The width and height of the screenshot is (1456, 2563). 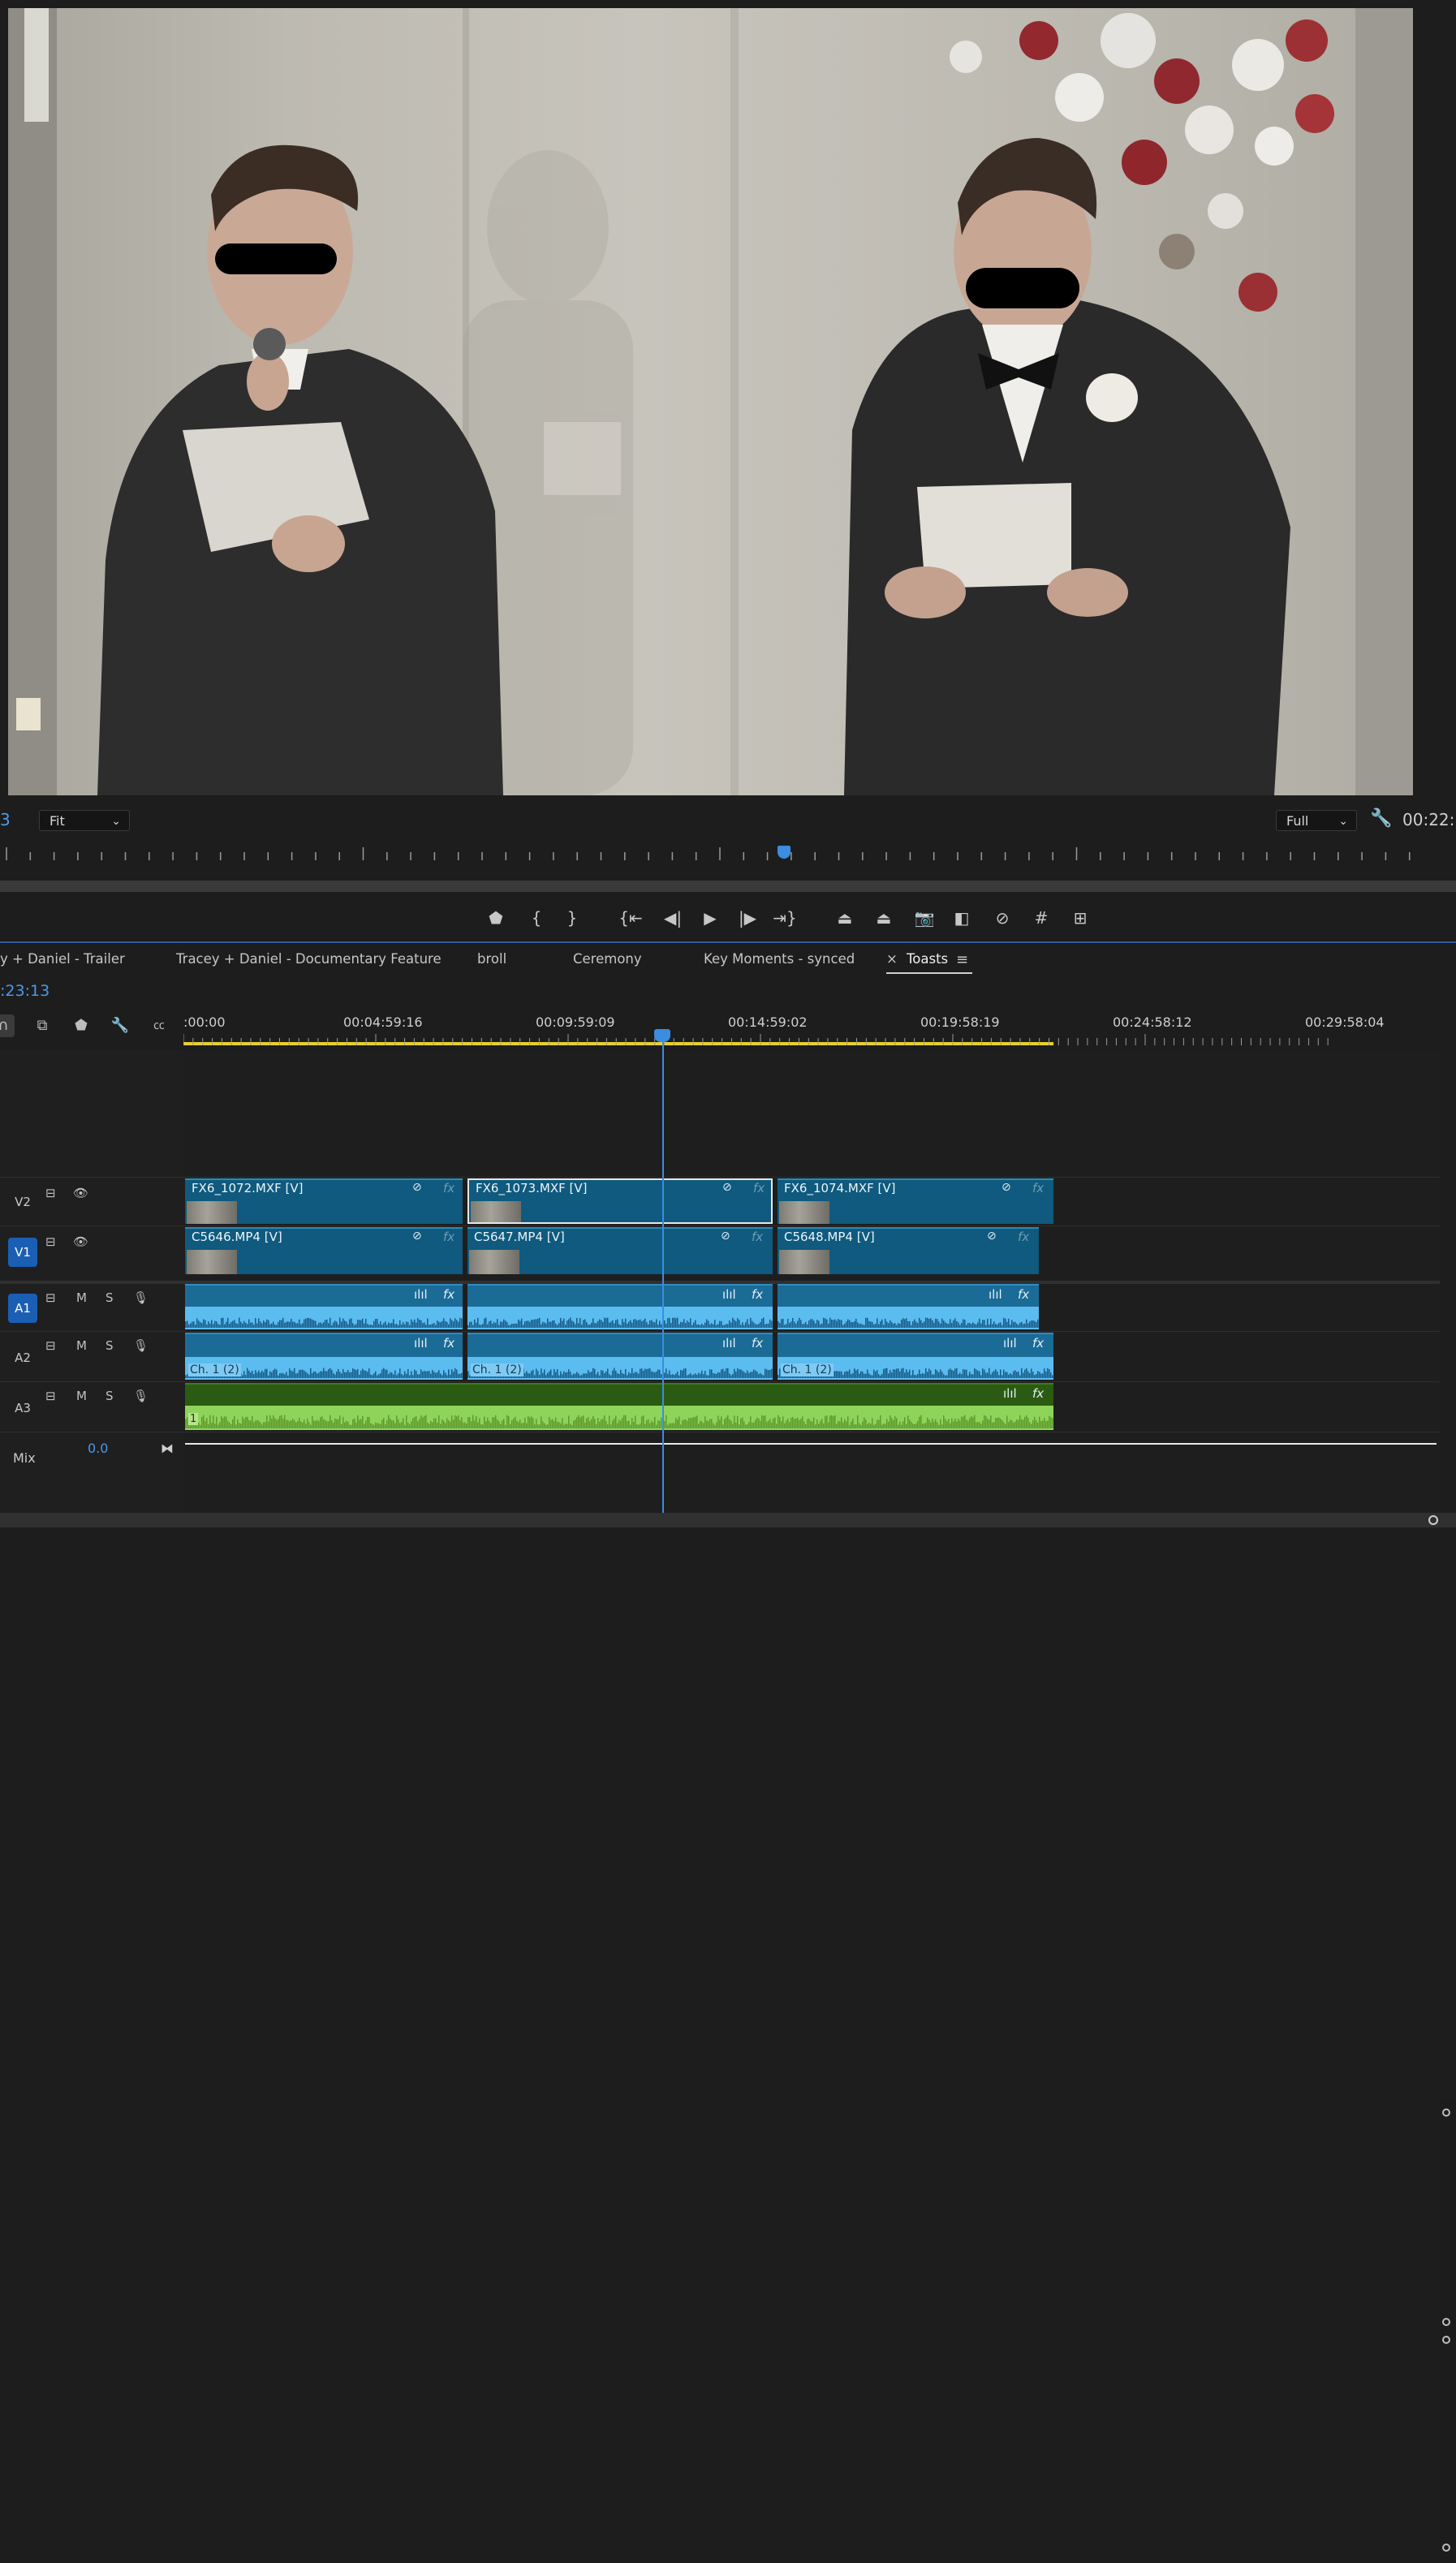 What do you see at coordinates (92, 1356) in the screenshot?
I see `track-header-a2: A2 ⊟ M S 🎙` at bounding box center [92, 1356].